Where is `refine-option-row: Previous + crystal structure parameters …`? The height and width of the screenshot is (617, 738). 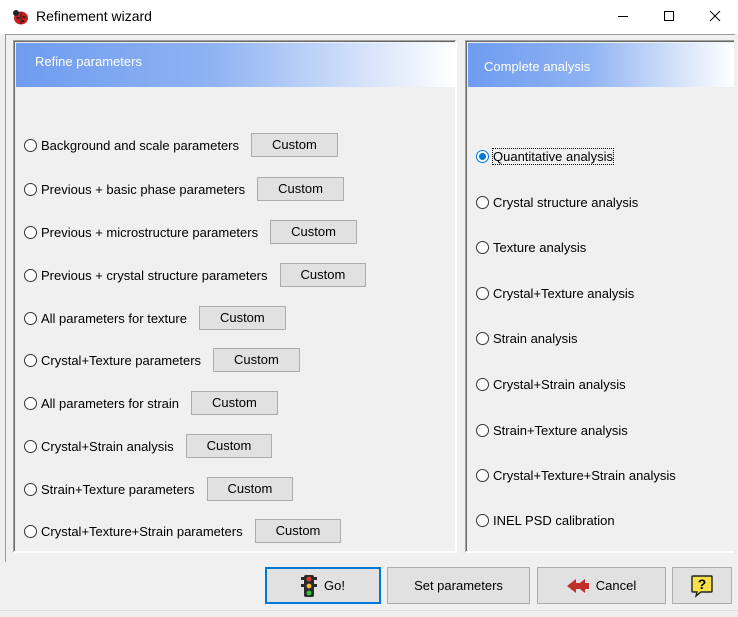 refine-option-row: Previous + crystal structure parameters … is located at coordinates (195, 275).